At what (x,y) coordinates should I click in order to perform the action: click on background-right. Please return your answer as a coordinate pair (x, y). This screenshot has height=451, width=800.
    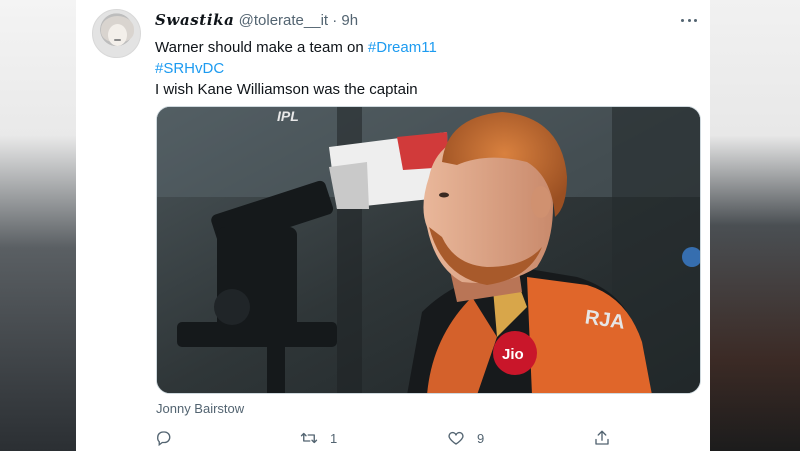
    Looking at the image, I should click on (755, 225).